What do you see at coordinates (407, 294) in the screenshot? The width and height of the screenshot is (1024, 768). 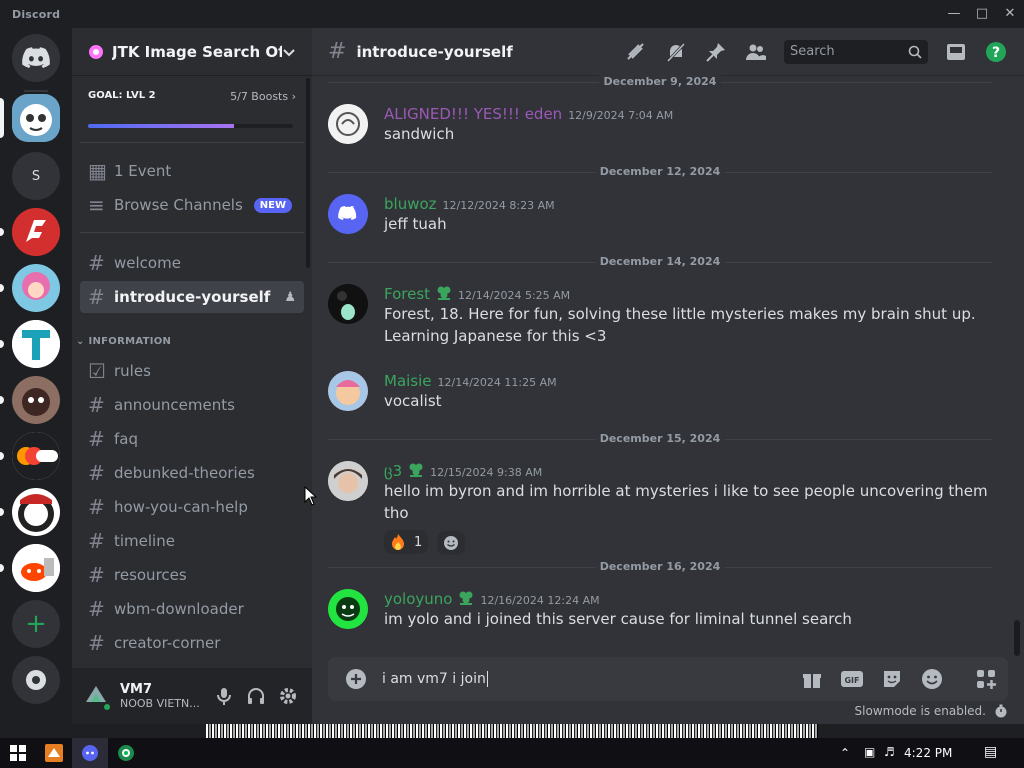 I see `message-author: Forest` at bounding box center [407, 294].